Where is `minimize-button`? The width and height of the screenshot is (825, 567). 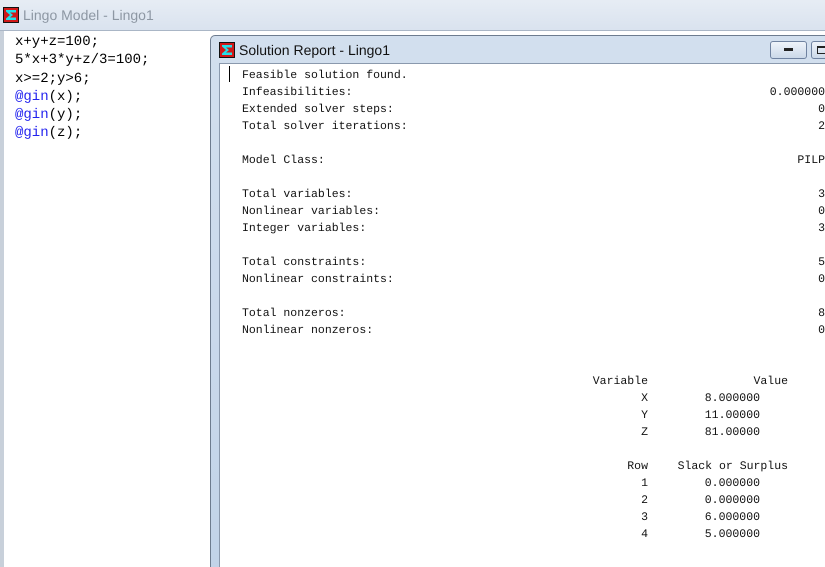
minimize-button is located at coordinates (788, 49).